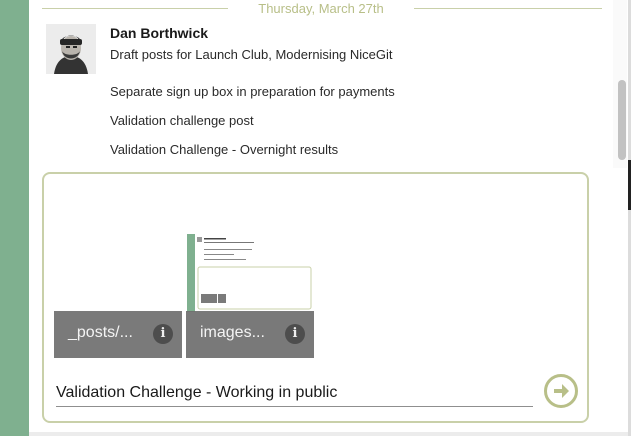 The width and height of the screenshot is (631, 436). I want to click on message-line: Validation challenge post, so click(182, 120).